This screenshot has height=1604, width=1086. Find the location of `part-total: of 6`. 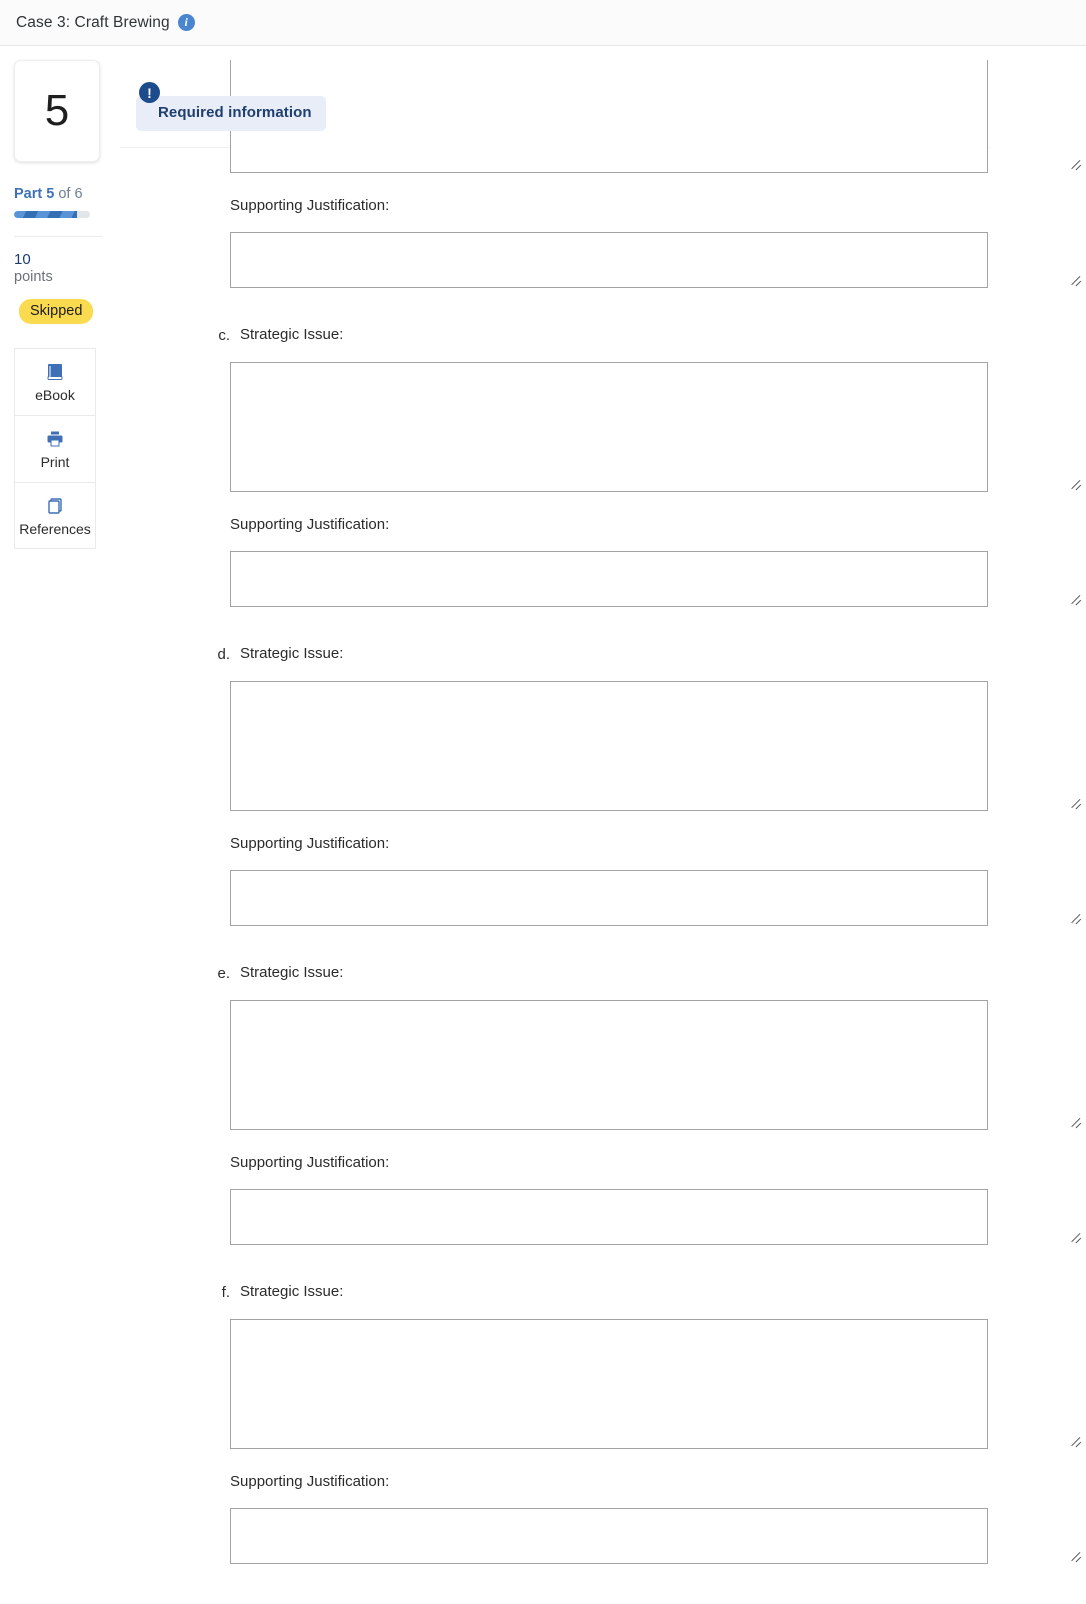

part-total: of 6 is located at coordinates (70, 194).